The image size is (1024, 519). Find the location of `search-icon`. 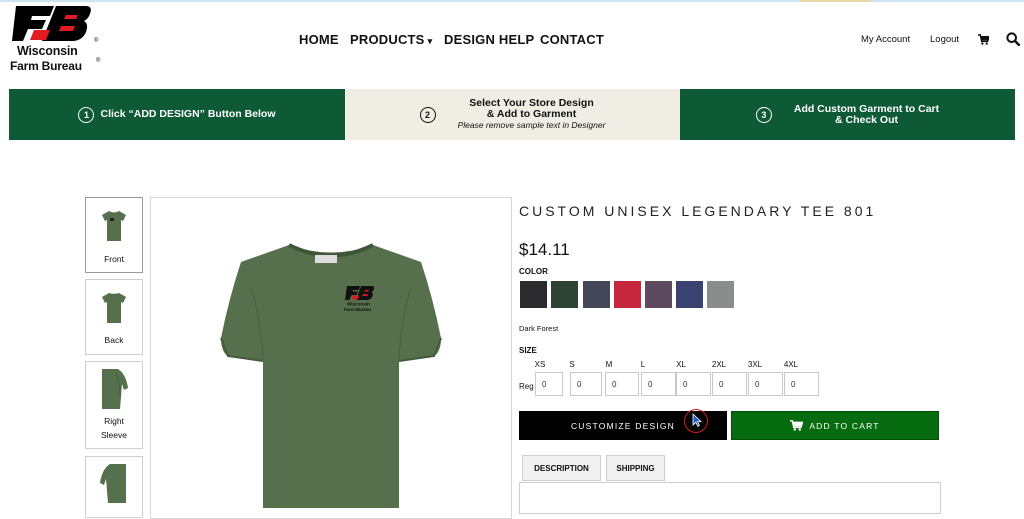

search-icon is located at coordinates (1013, 41).